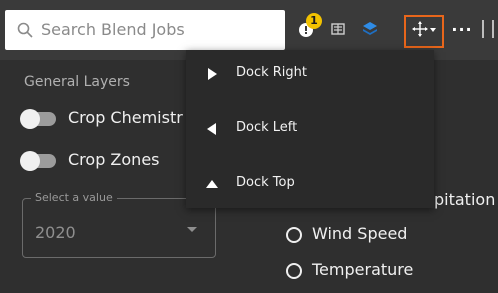 The image size is (498, 293). I want to click on dock-move-icon, so click(424, 29).